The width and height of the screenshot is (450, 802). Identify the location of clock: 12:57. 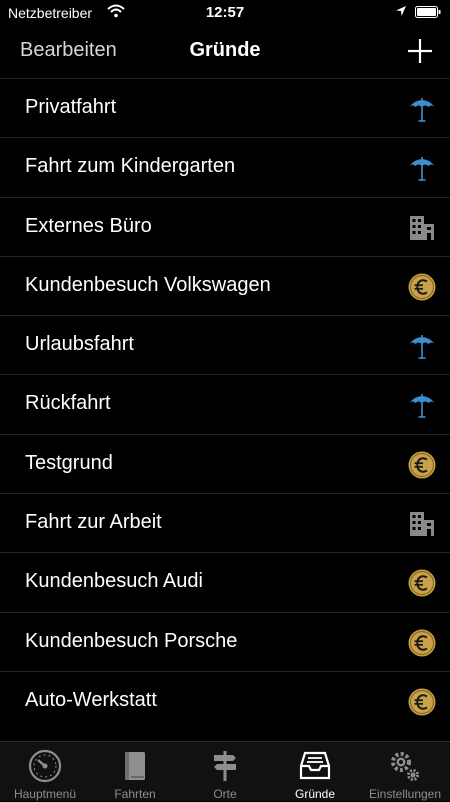
(225, 12).